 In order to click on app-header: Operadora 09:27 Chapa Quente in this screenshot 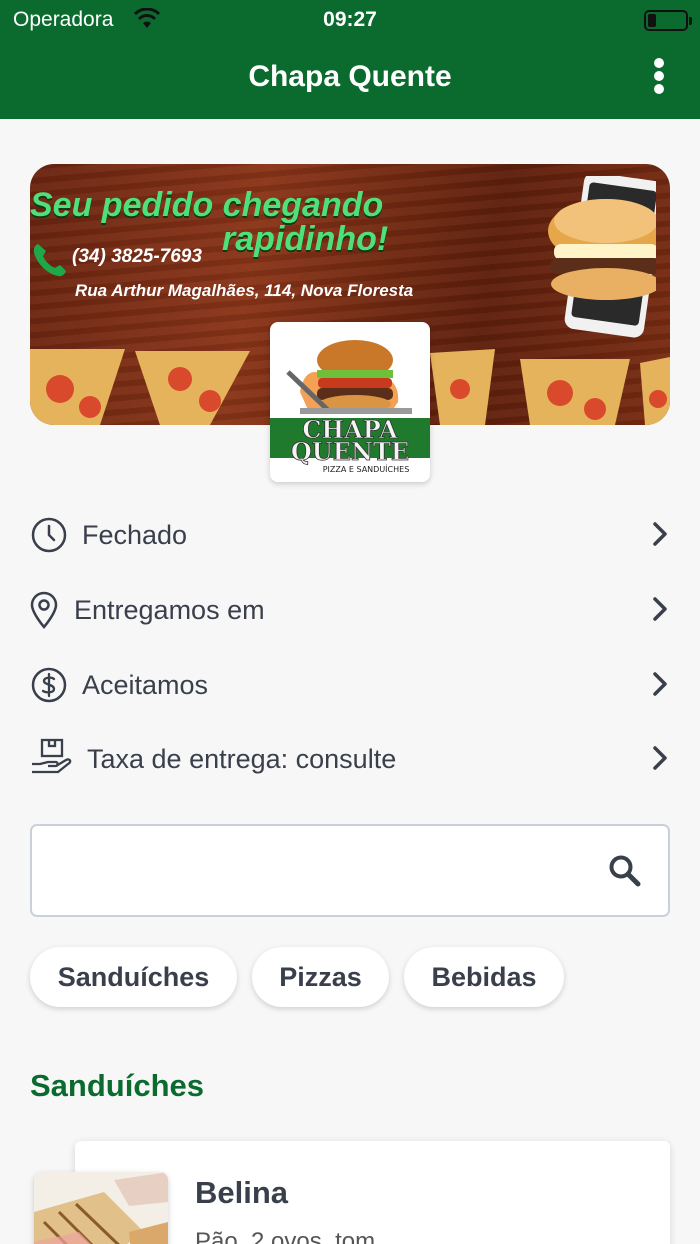, I will do `click(350, 59)`.